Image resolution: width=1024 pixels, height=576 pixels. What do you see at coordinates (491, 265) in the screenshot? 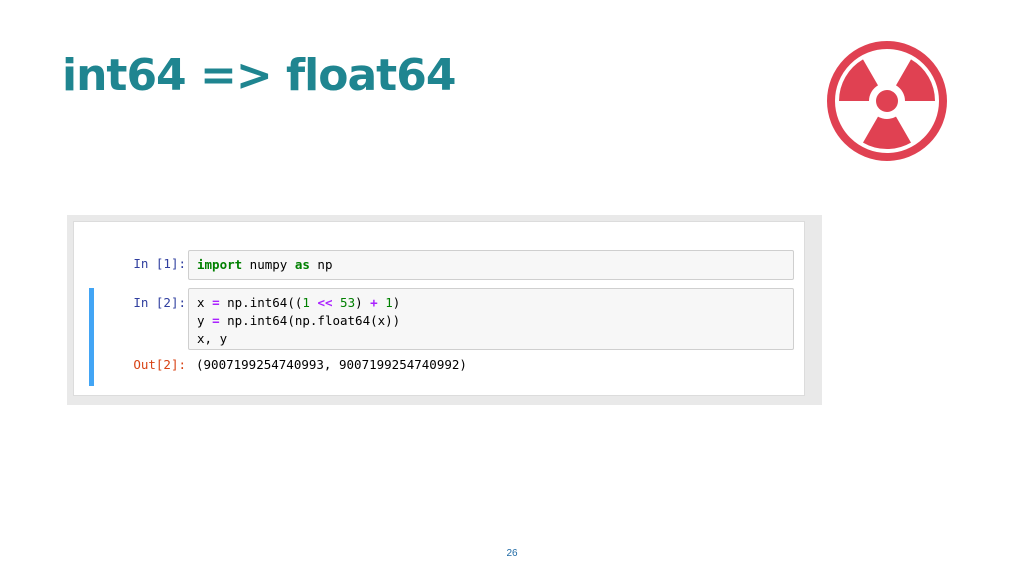
I see `code-input: import numpy as np` at bounding box center [491, 265].